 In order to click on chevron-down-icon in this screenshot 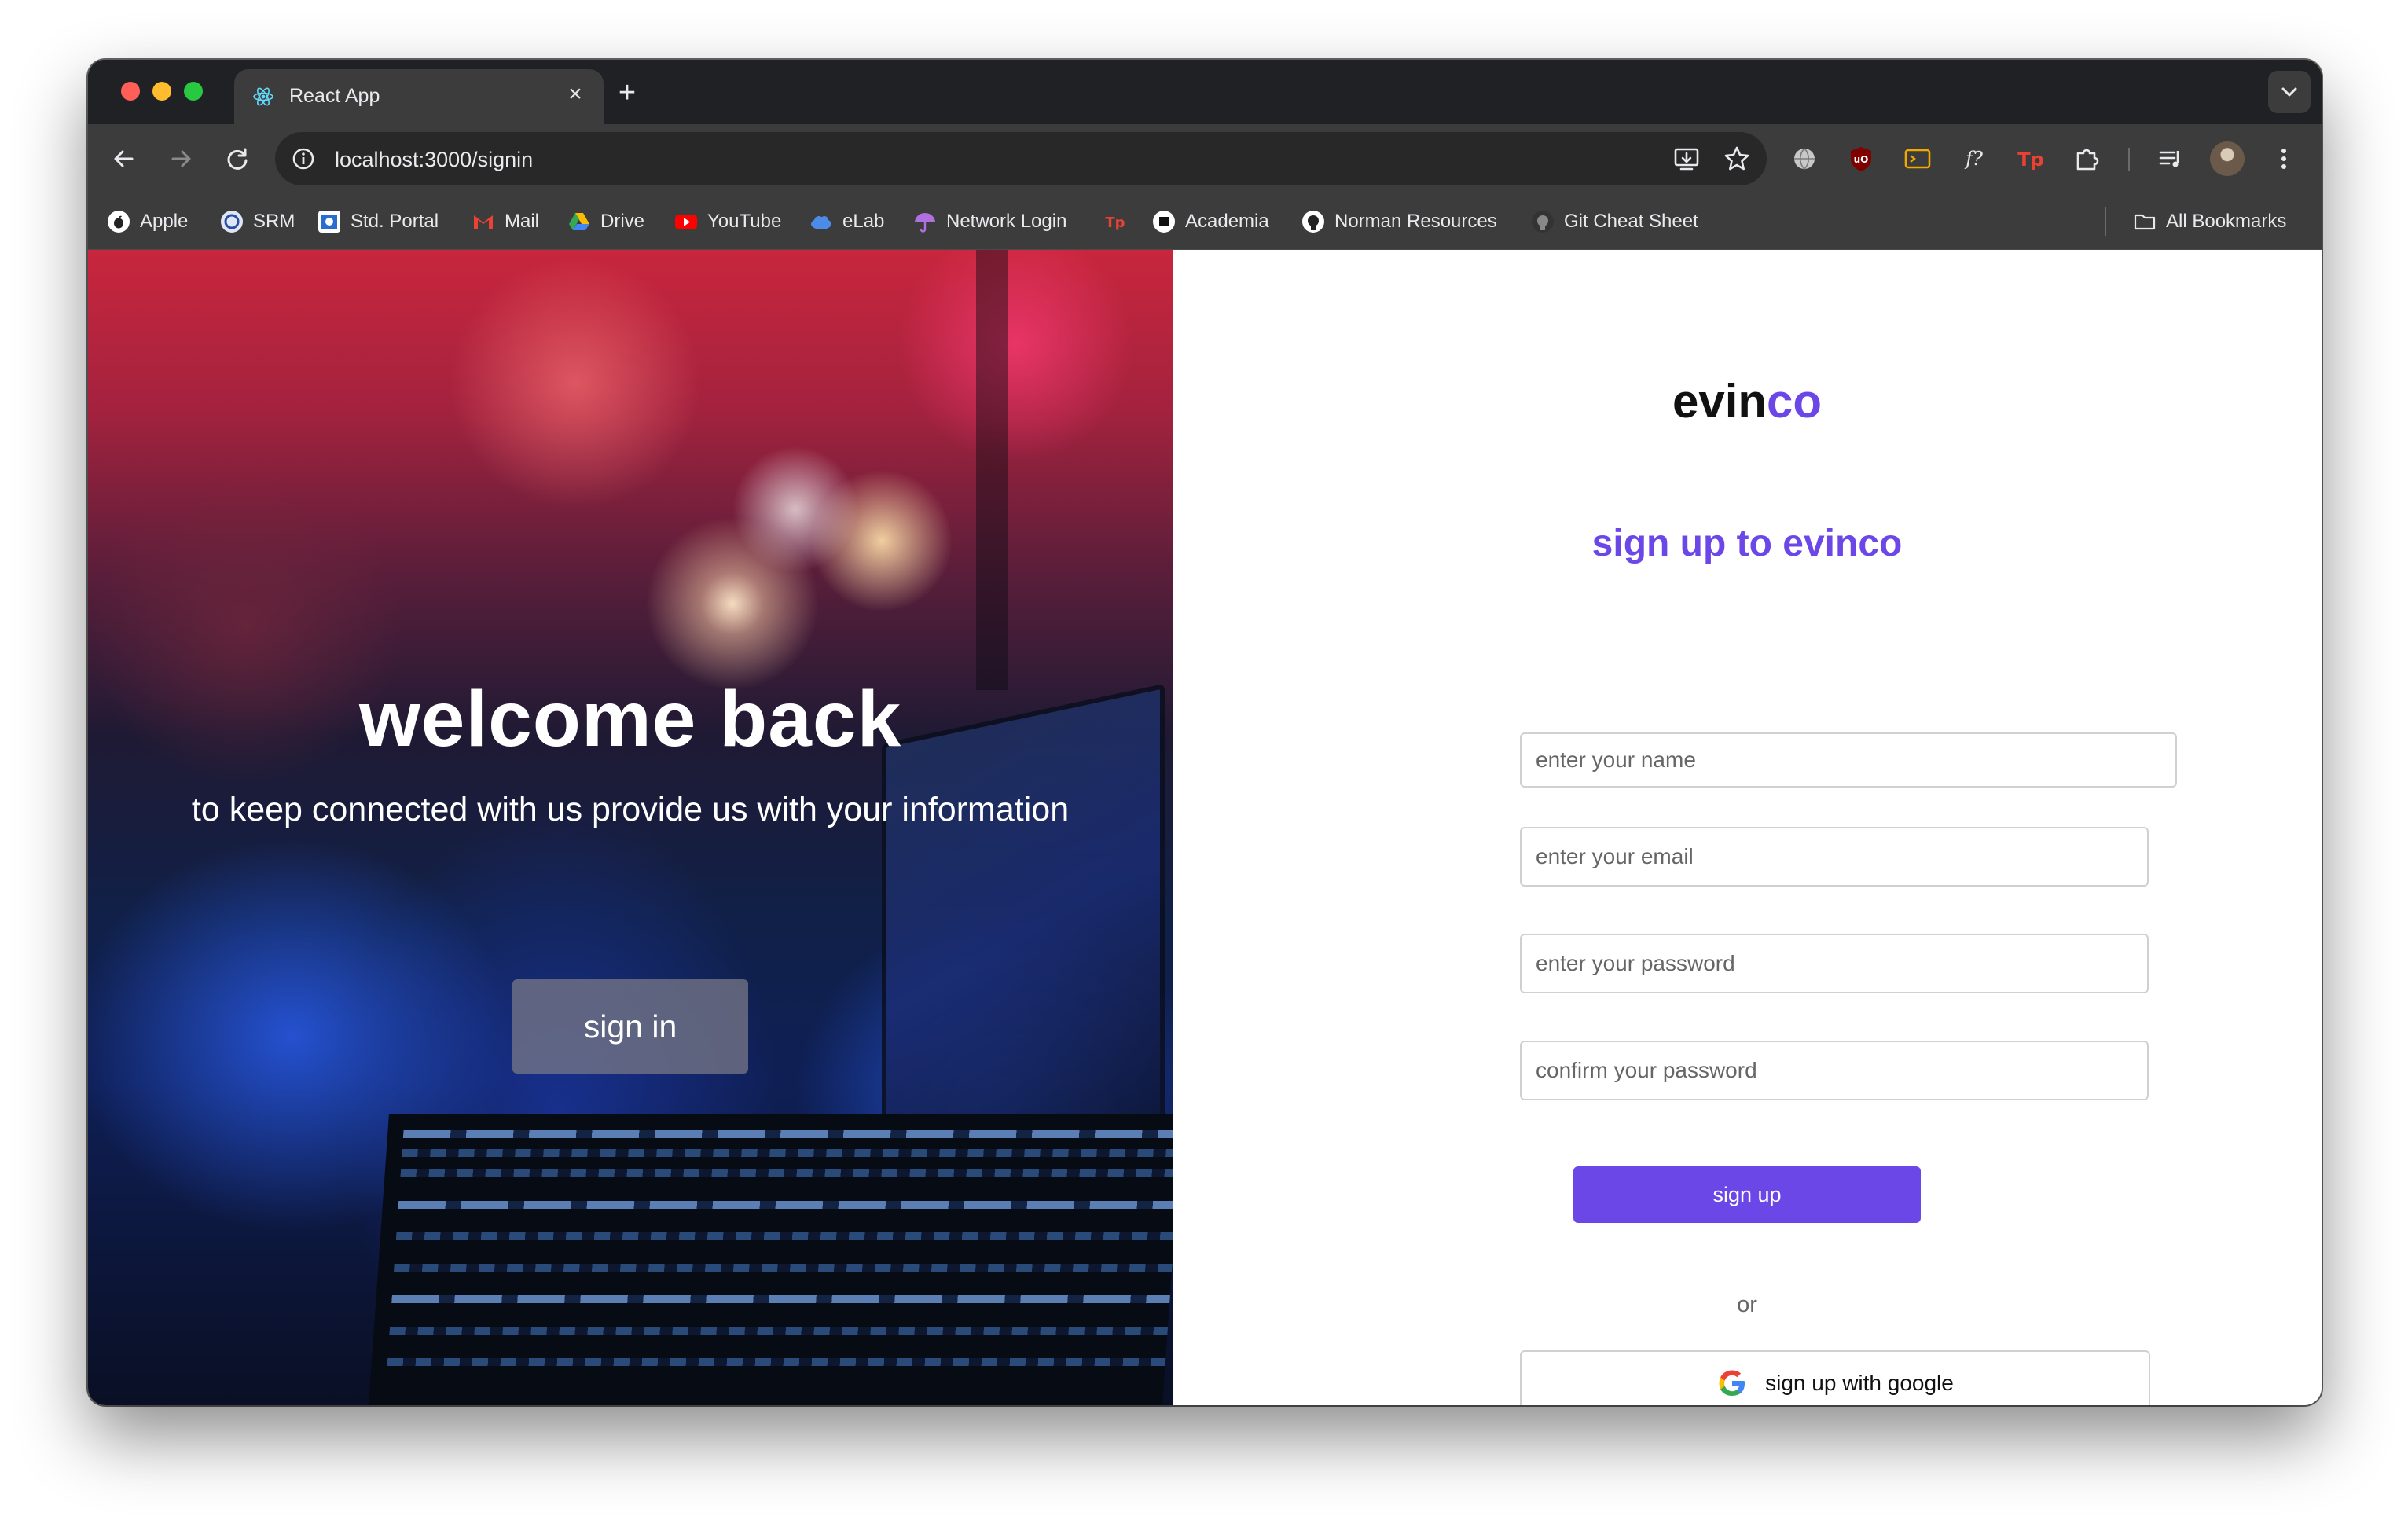, I will do `click(2289, 92)`.